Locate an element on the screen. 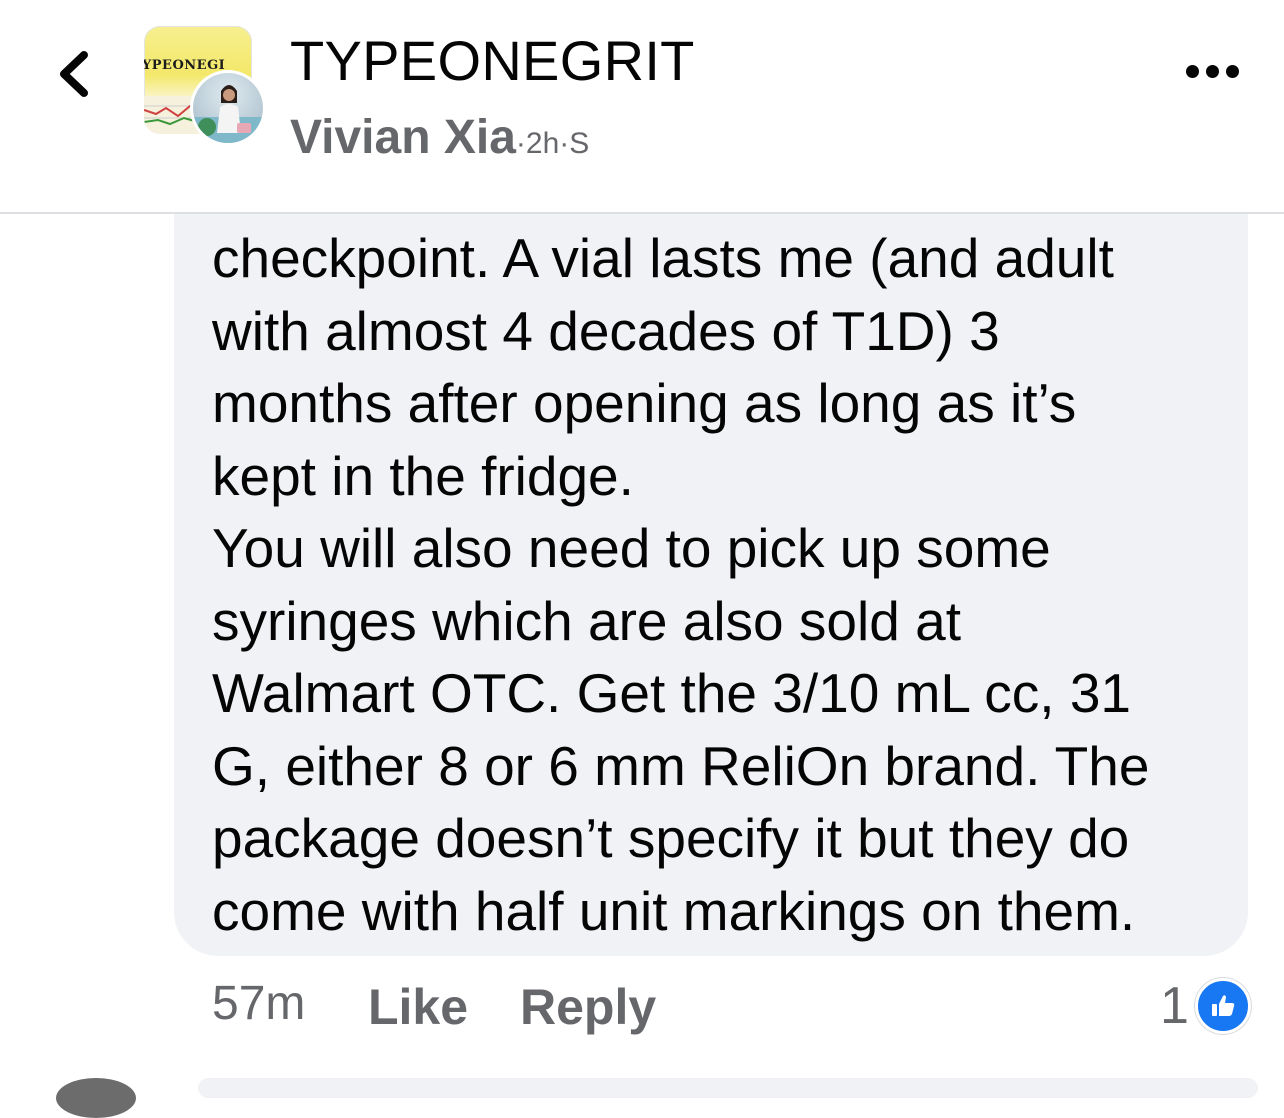 This screenshot has width=1284, height=1118. meta-extra: S is located at coordinates (579, 143).